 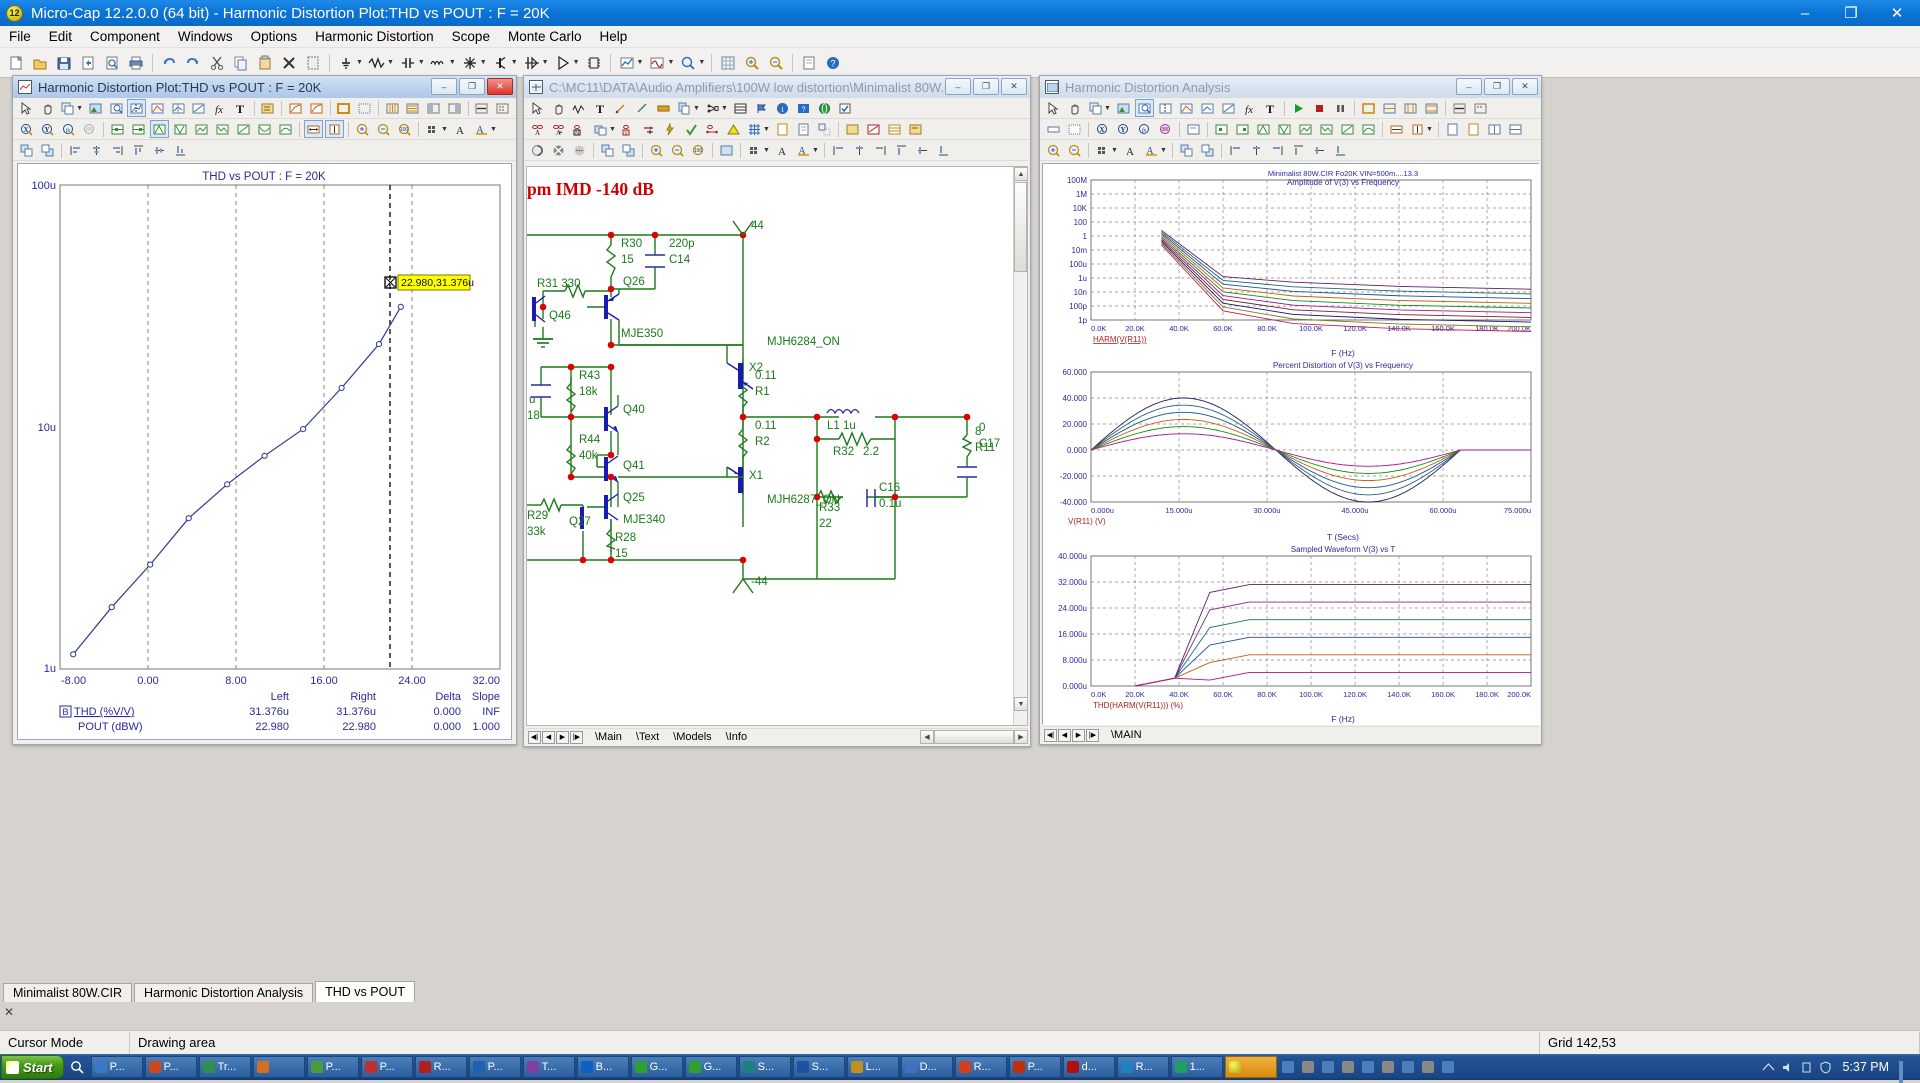 What do you see at coordinates (677, 150) in the screenshot?
I see `schematic-zoom-out-icon` at bounding box center [677, 150].